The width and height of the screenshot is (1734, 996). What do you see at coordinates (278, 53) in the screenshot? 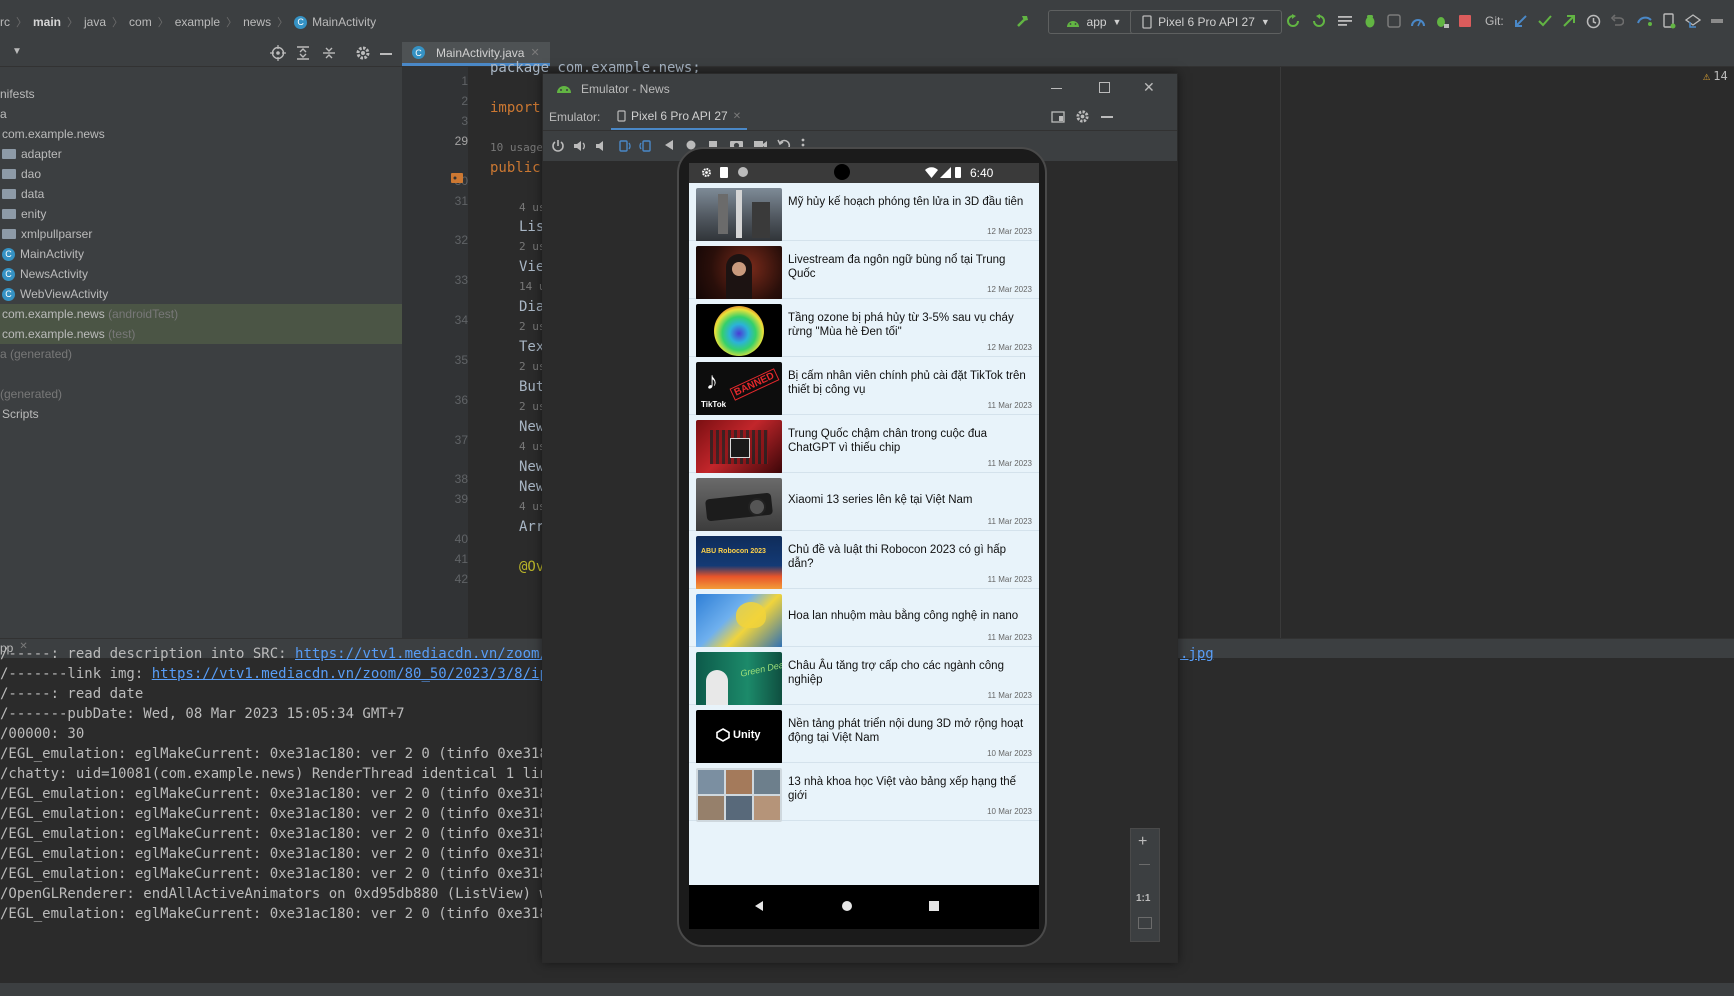
I see `locate-target-icon` at bounding box center [278, 53].